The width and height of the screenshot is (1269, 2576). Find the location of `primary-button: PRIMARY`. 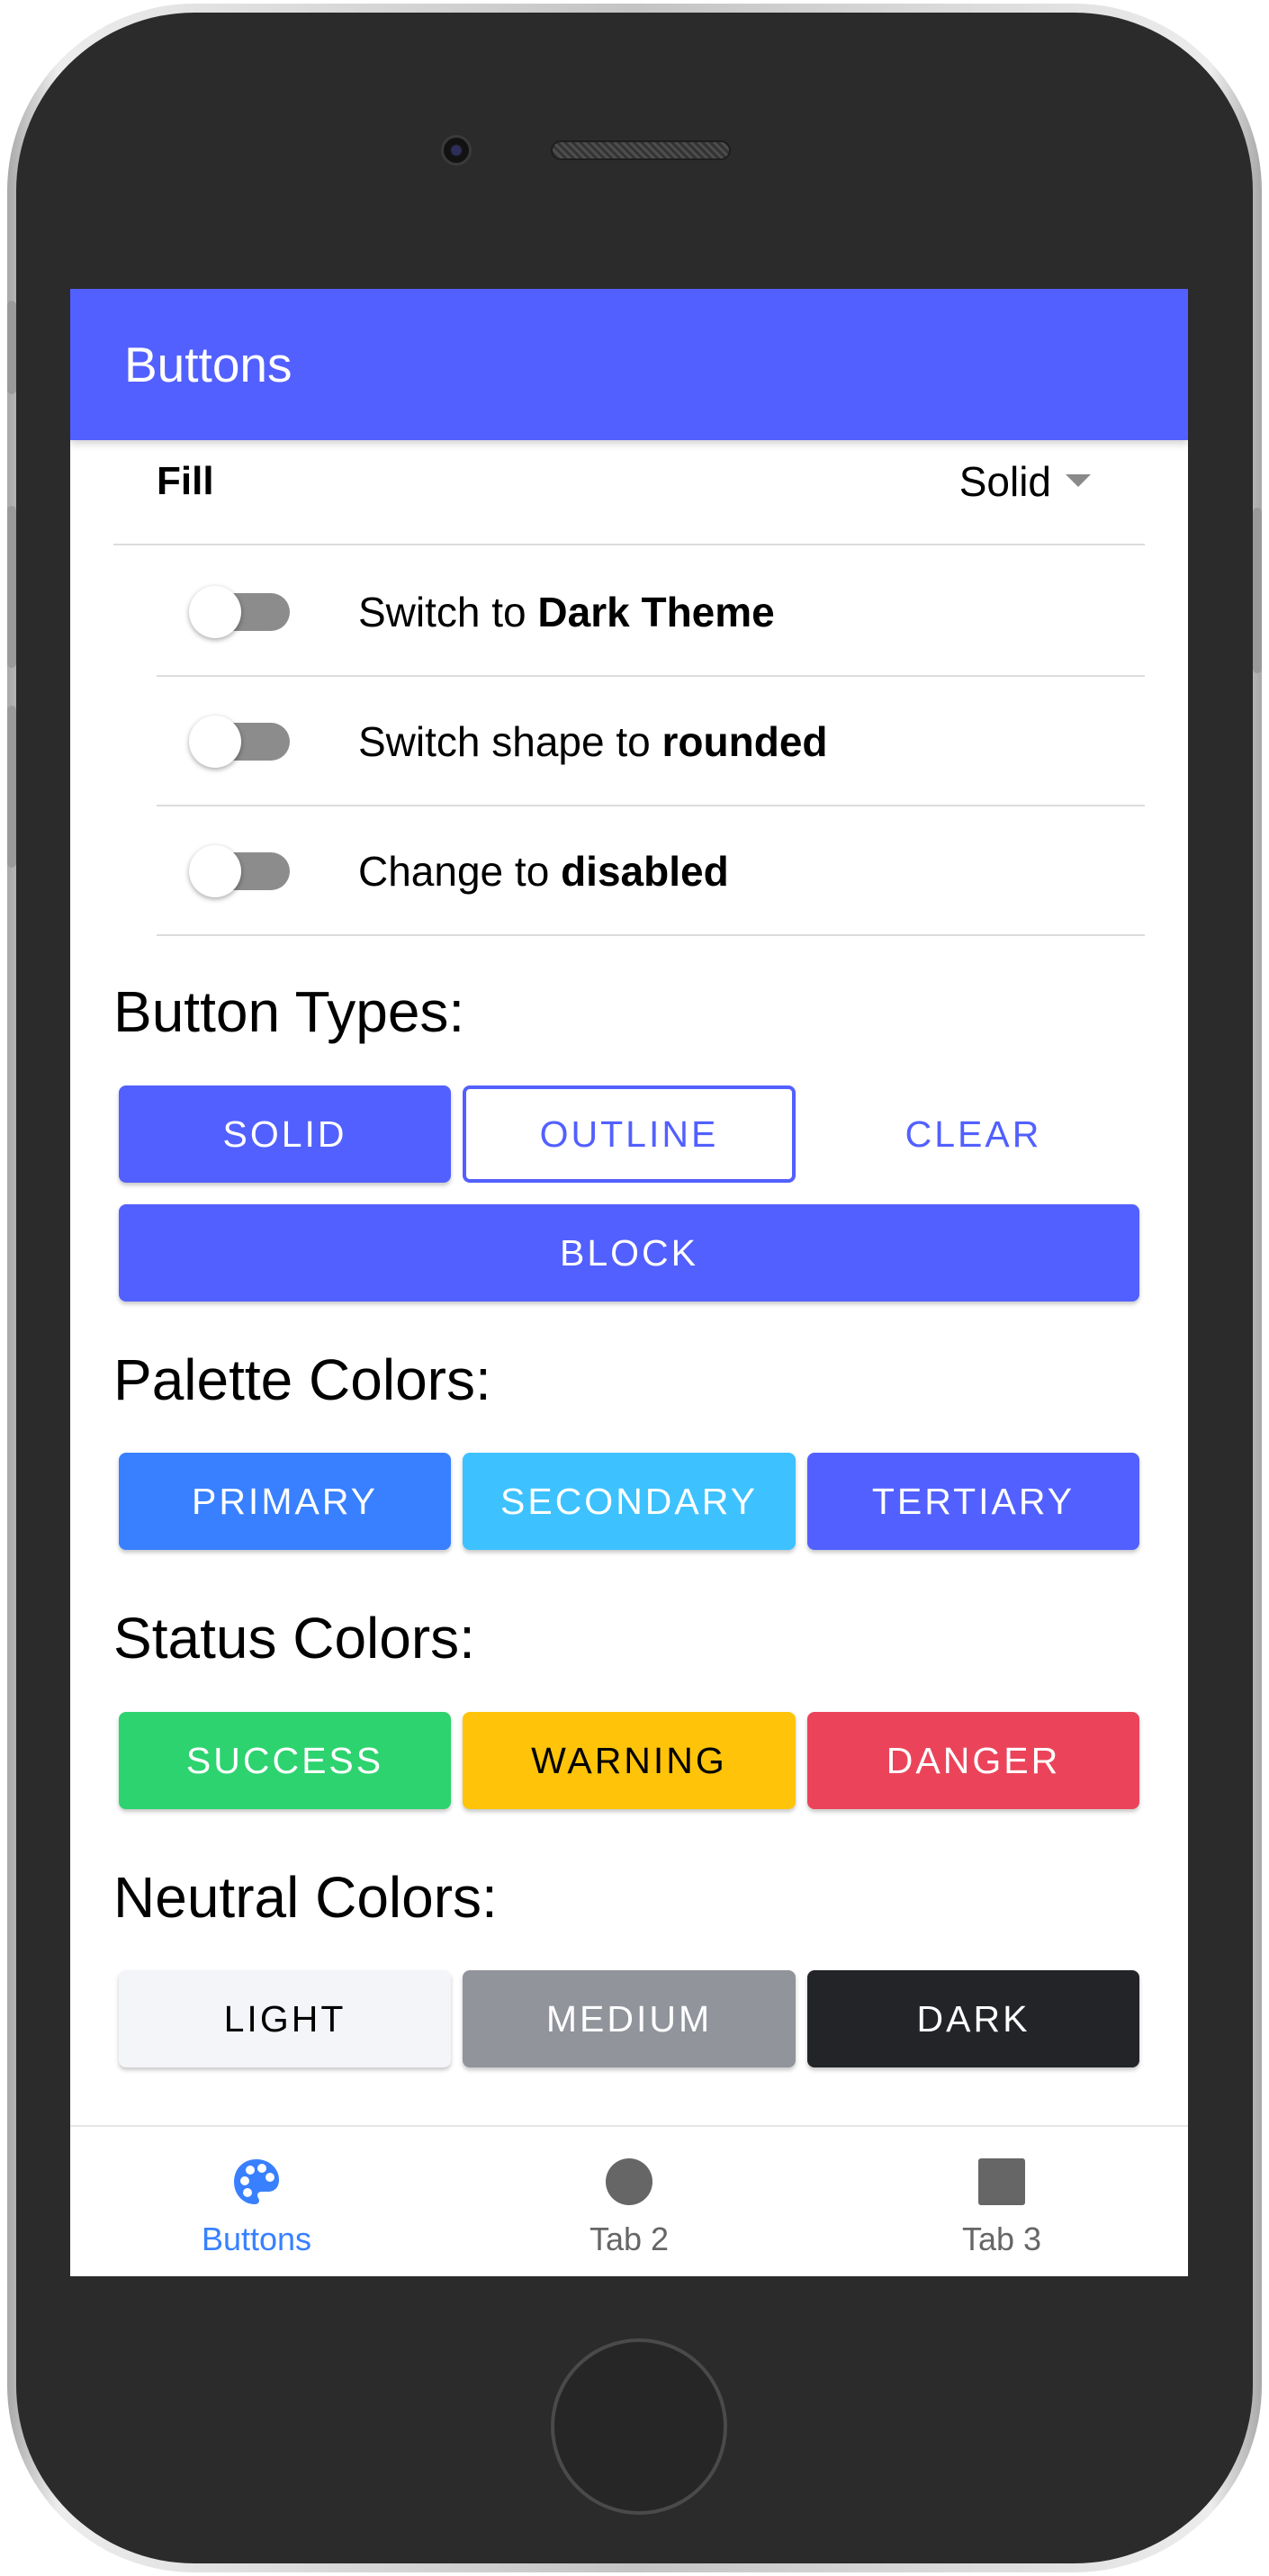

primary-button: PRIMARY is located at coordinates (285, 1501).